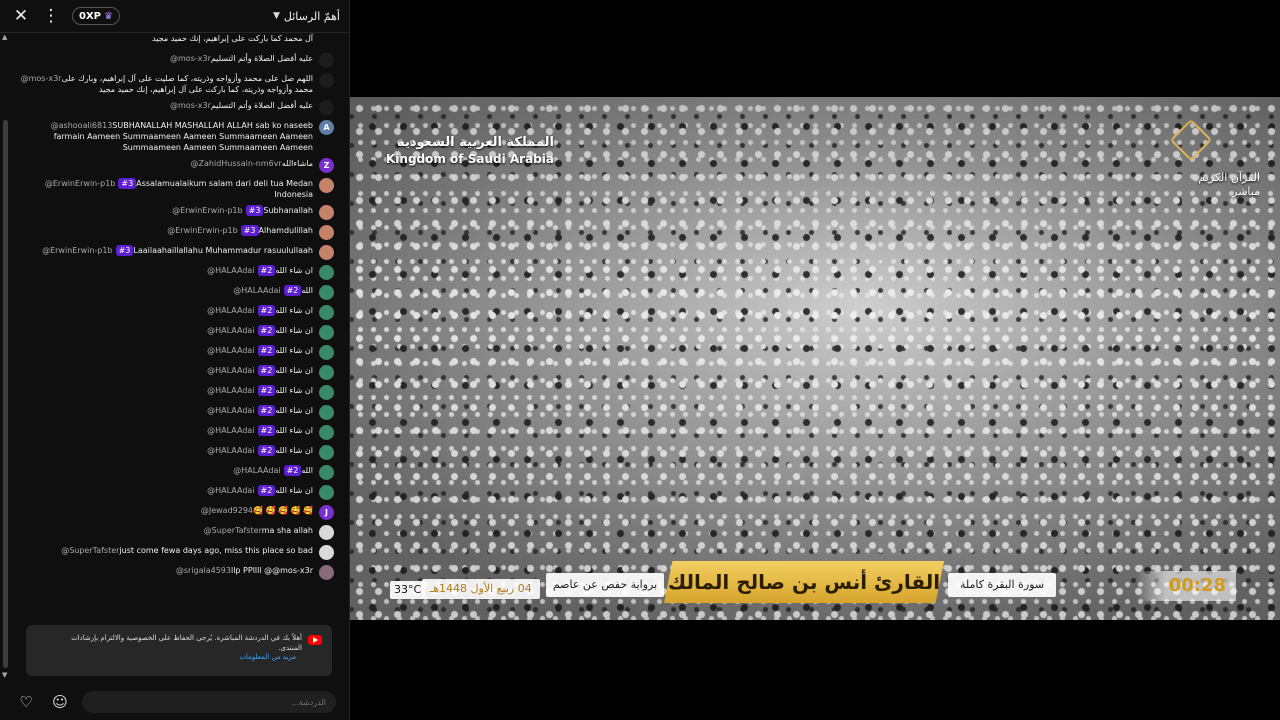 This screenshot has height=720, width=1280. I want to click on message-text: llp PPllll @@mos-x3r, so click(271, 570).